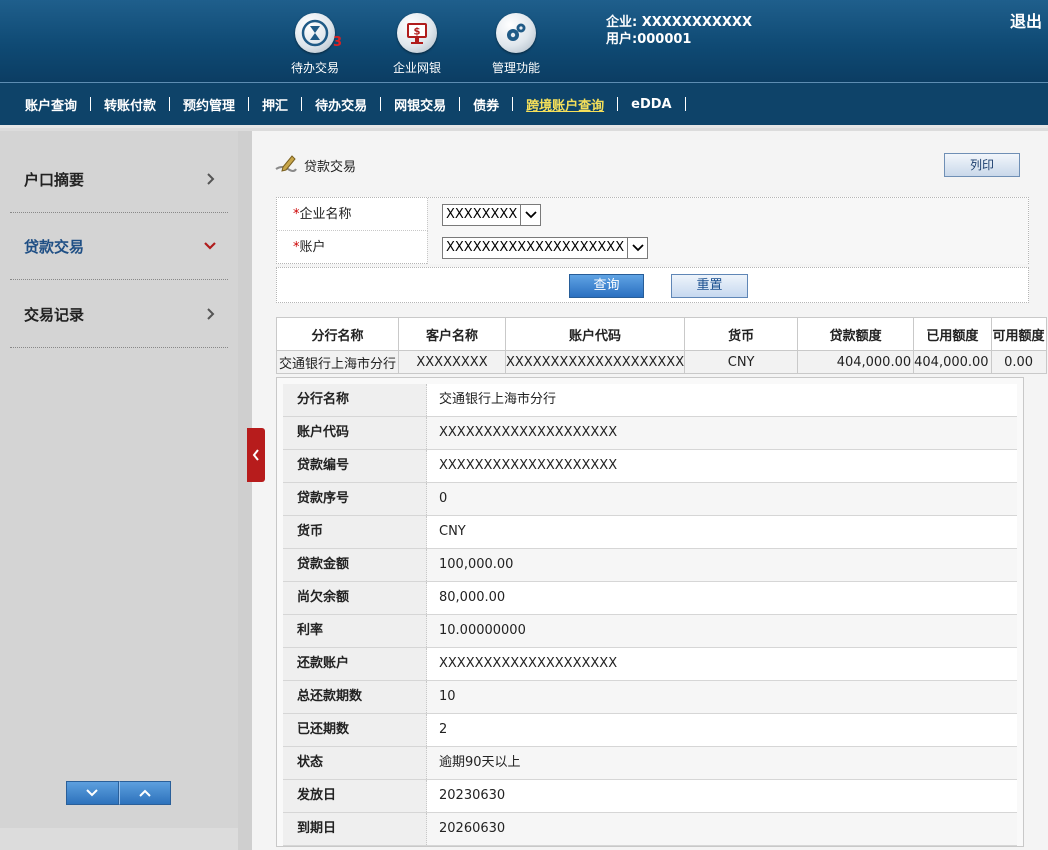  I want to click on page-title: 贷款交易, so click(315, 164).